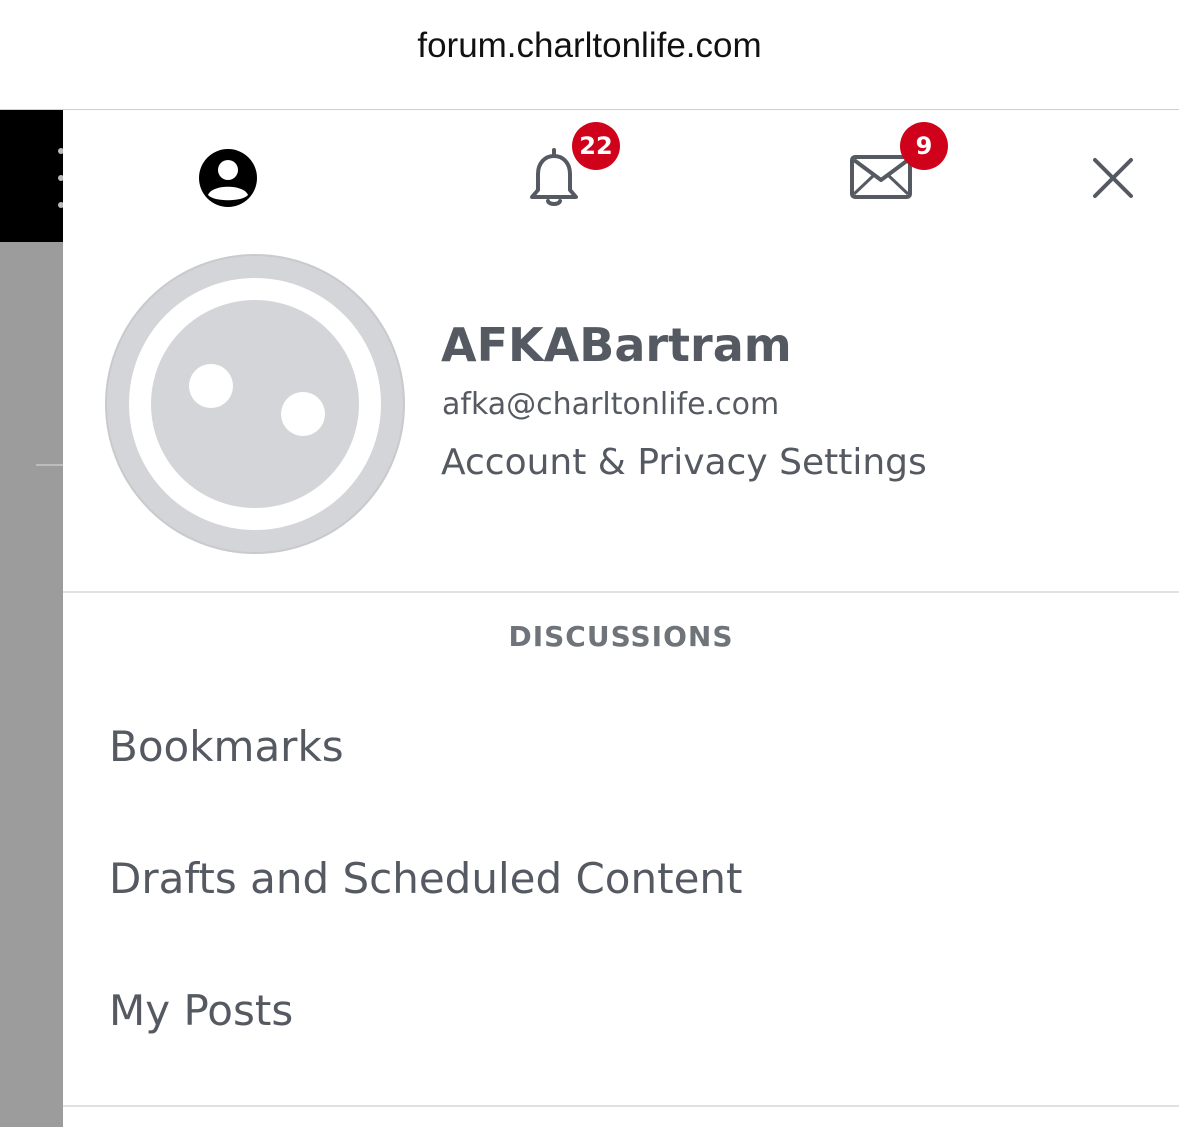  I want to click on avatar, so click(255, 404).